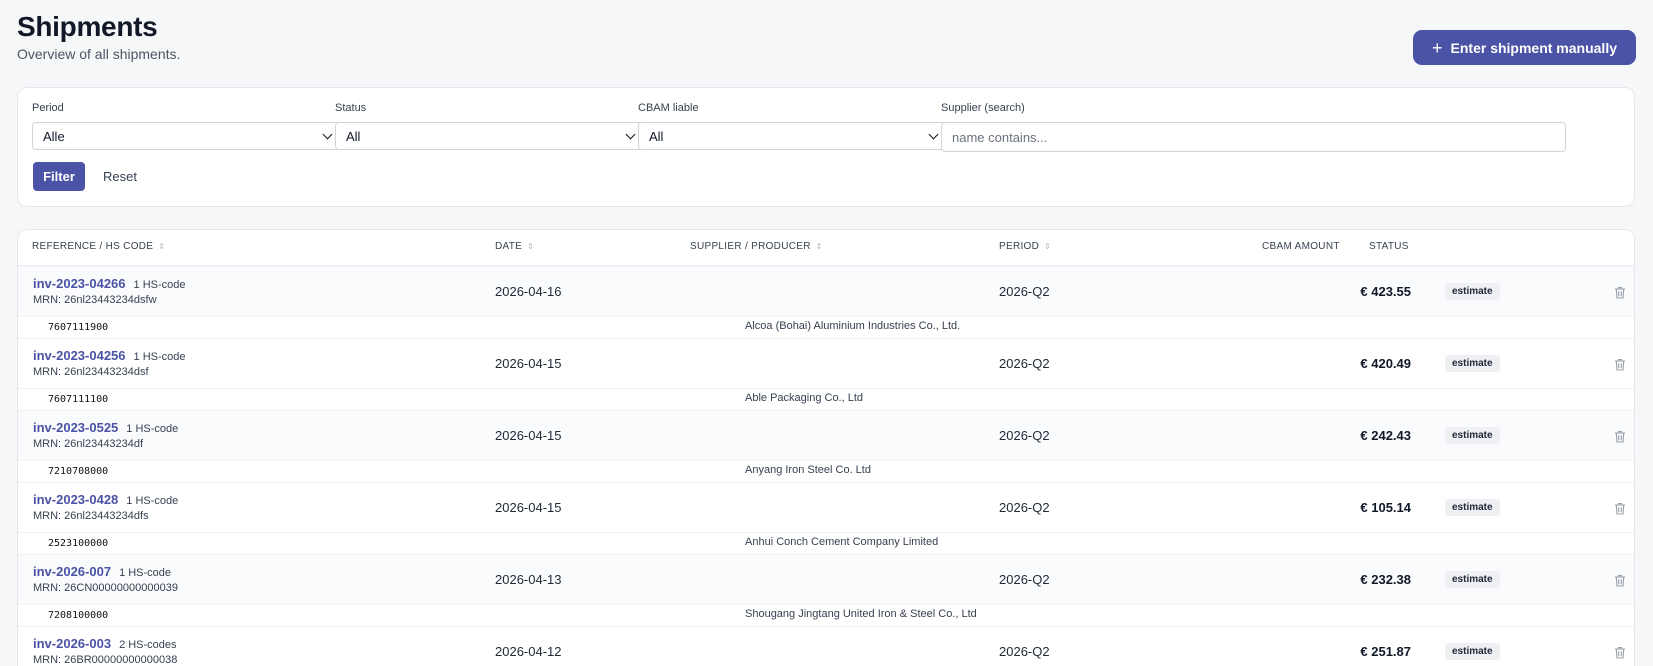  Describe the element at coordinates (105, 499) in the screenshot. I see `shipment-reference-link: inv-2023-0428 1 HS-code` at that location.